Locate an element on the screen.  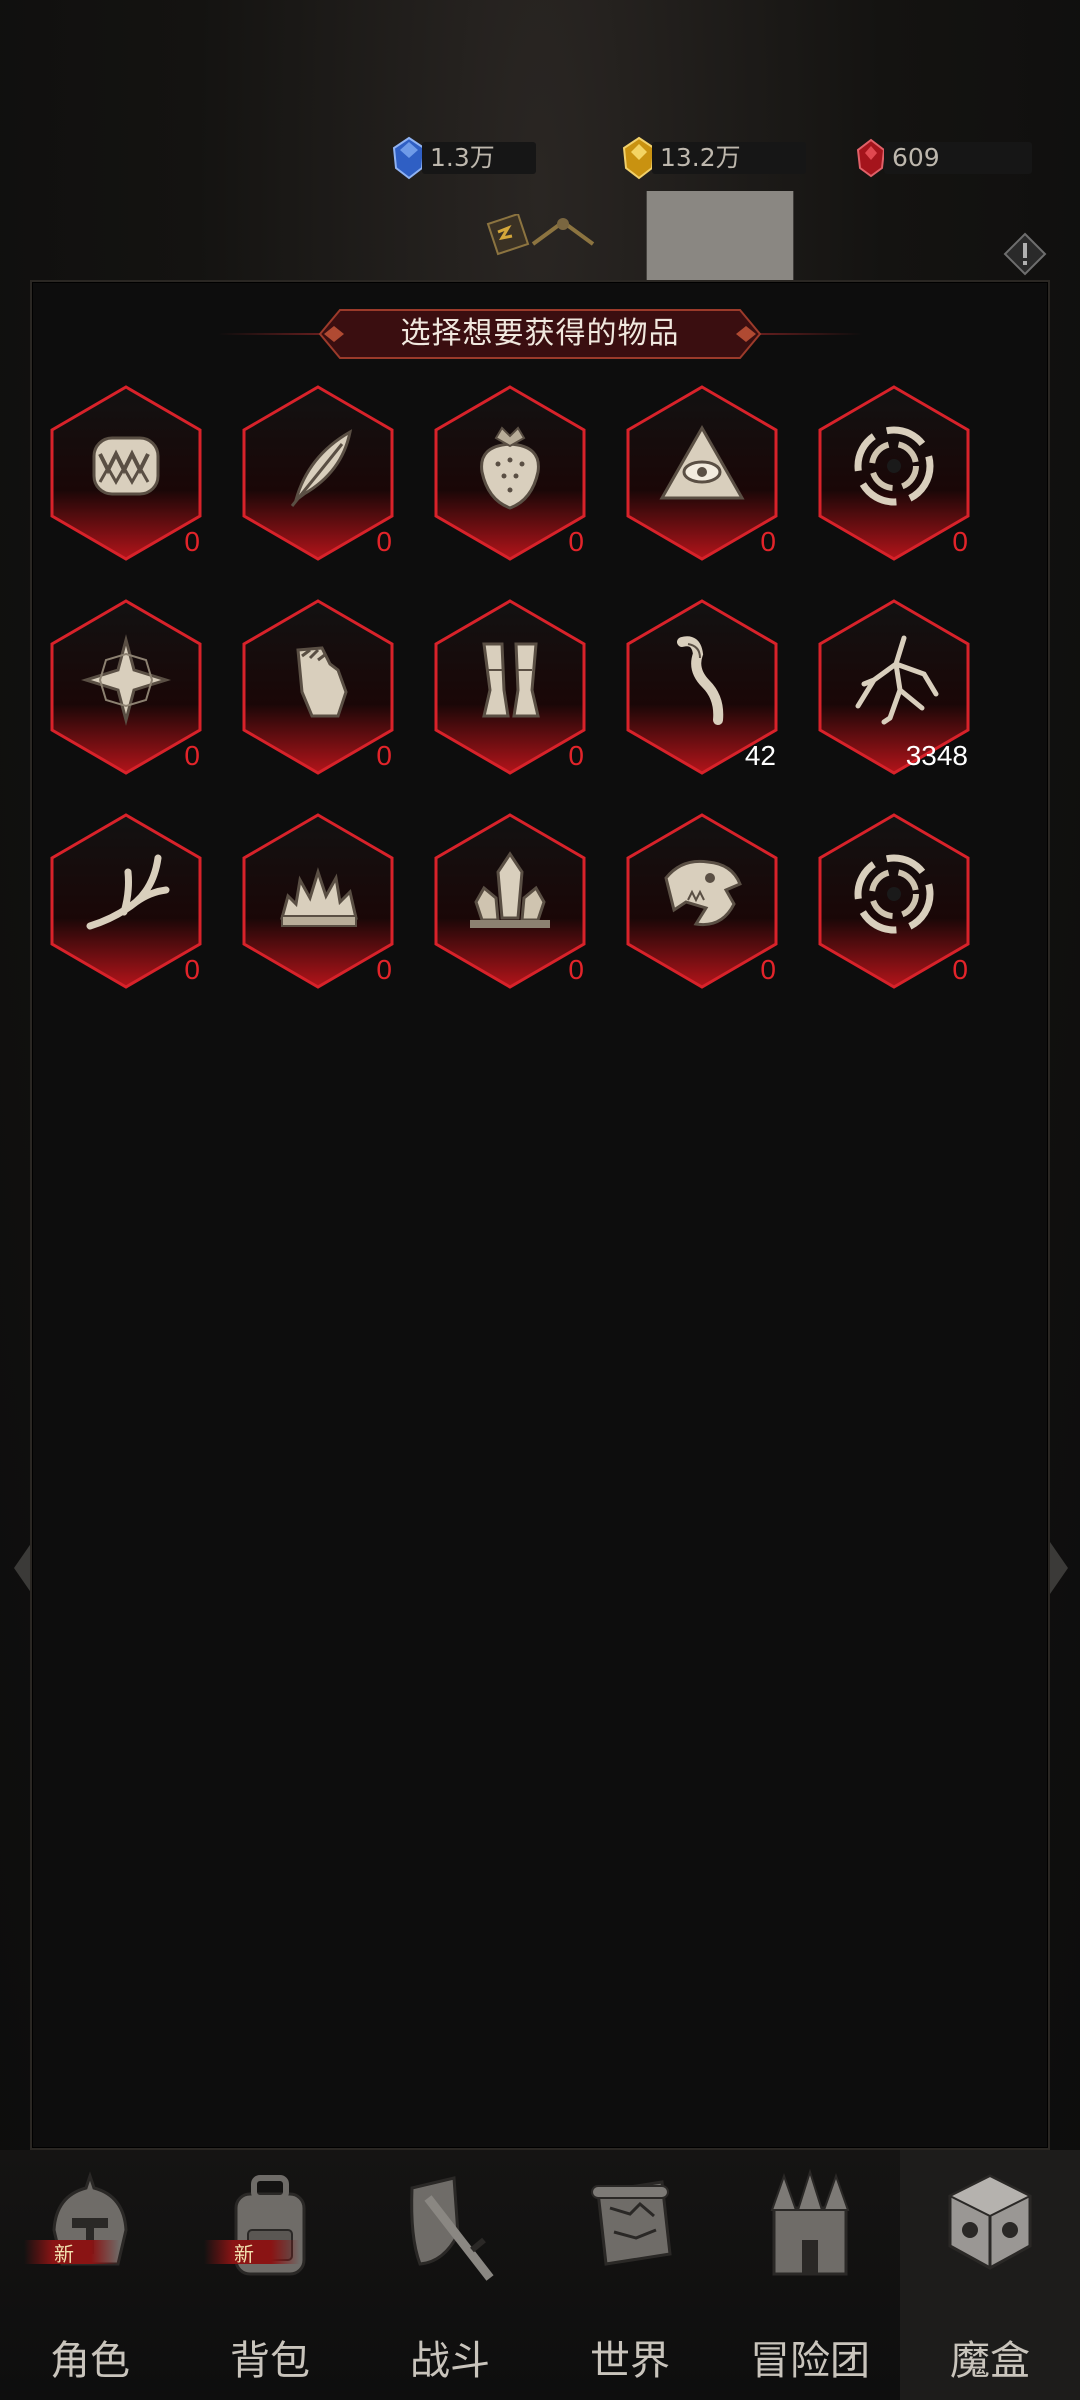
blue-gem-counter: 1.3万 is located at coordinates (463, 158).